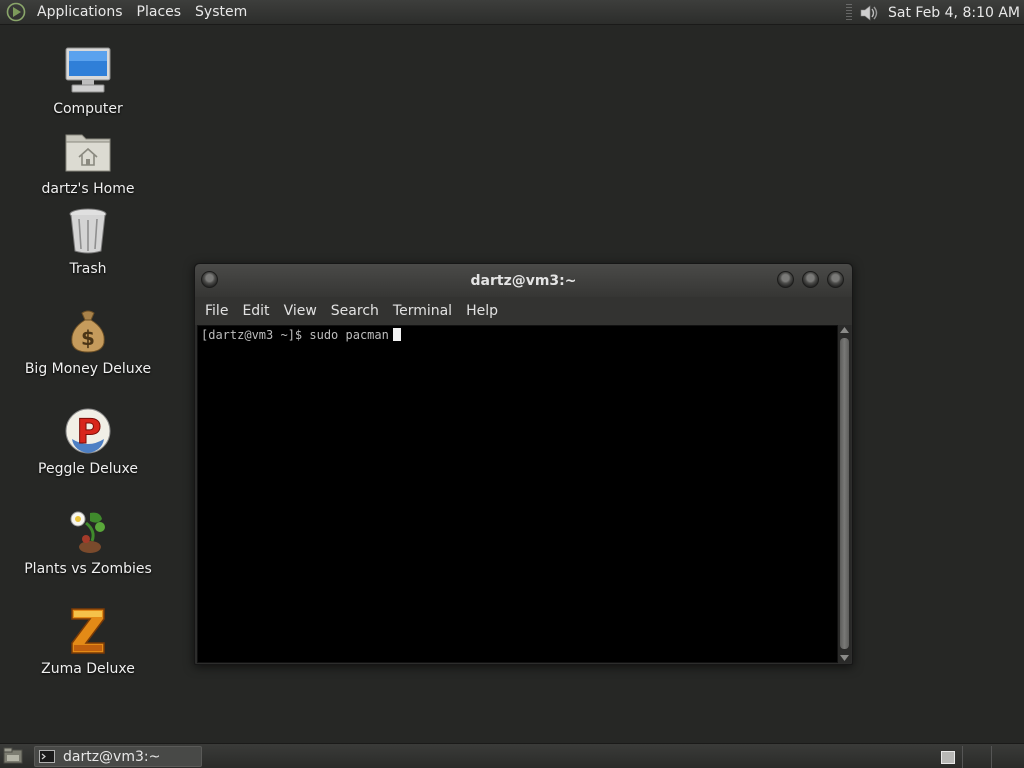  I want to click on distro-logo-icon, so click(16, 12).